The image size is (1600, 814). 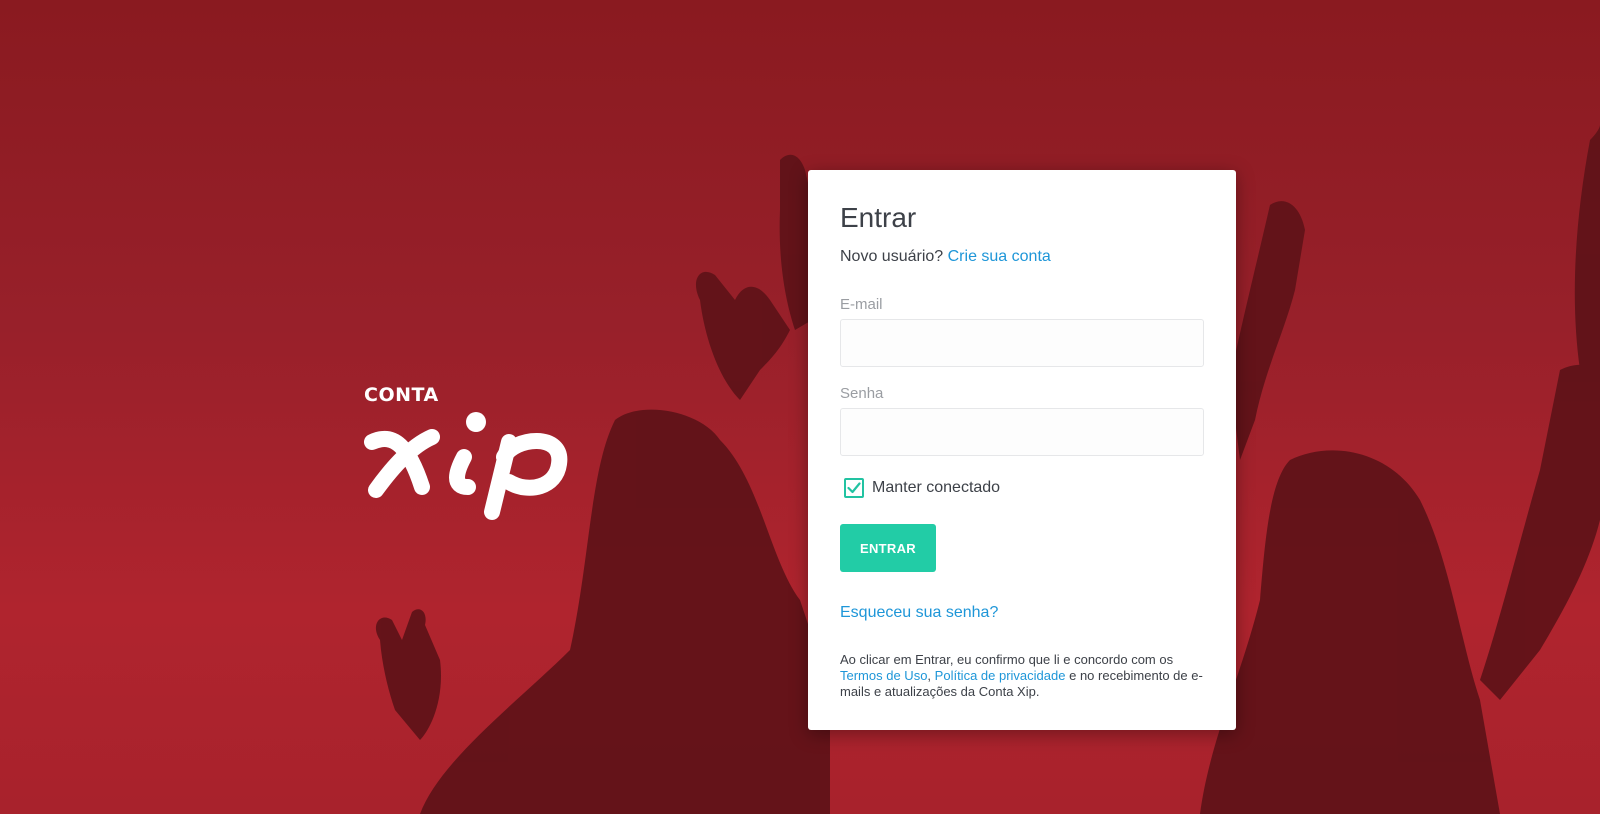 I want to click on email-field-group: E-mail, so click(x=1022, y=331).